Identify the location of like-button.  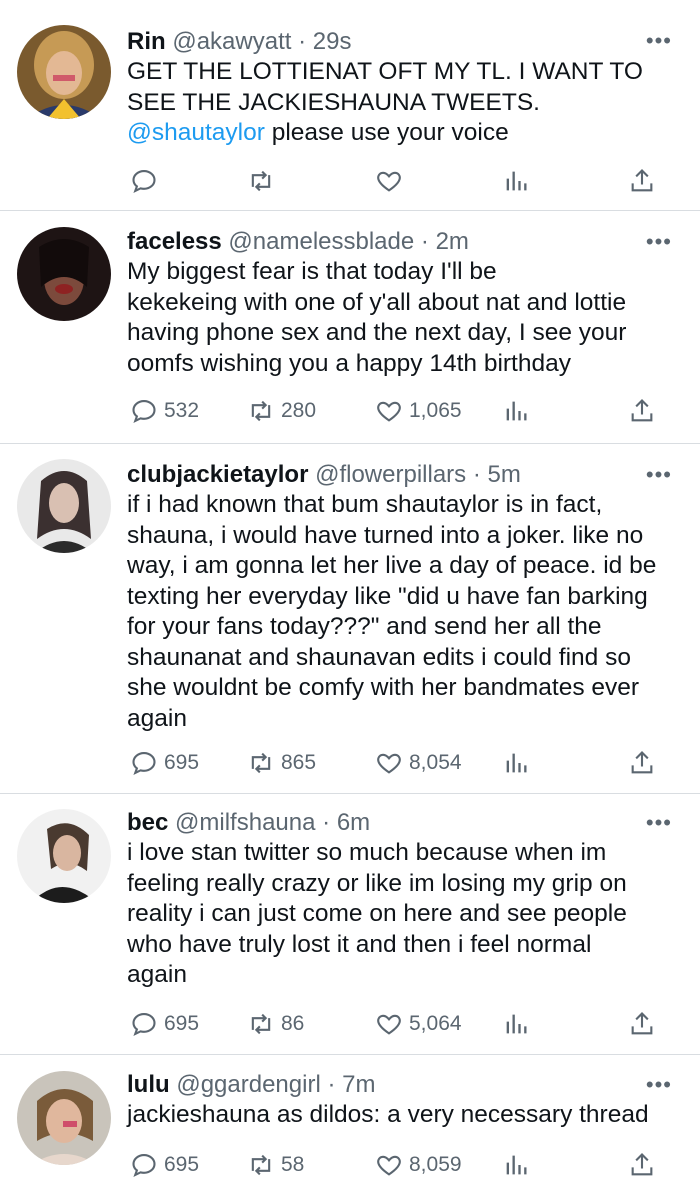
(392, 181).